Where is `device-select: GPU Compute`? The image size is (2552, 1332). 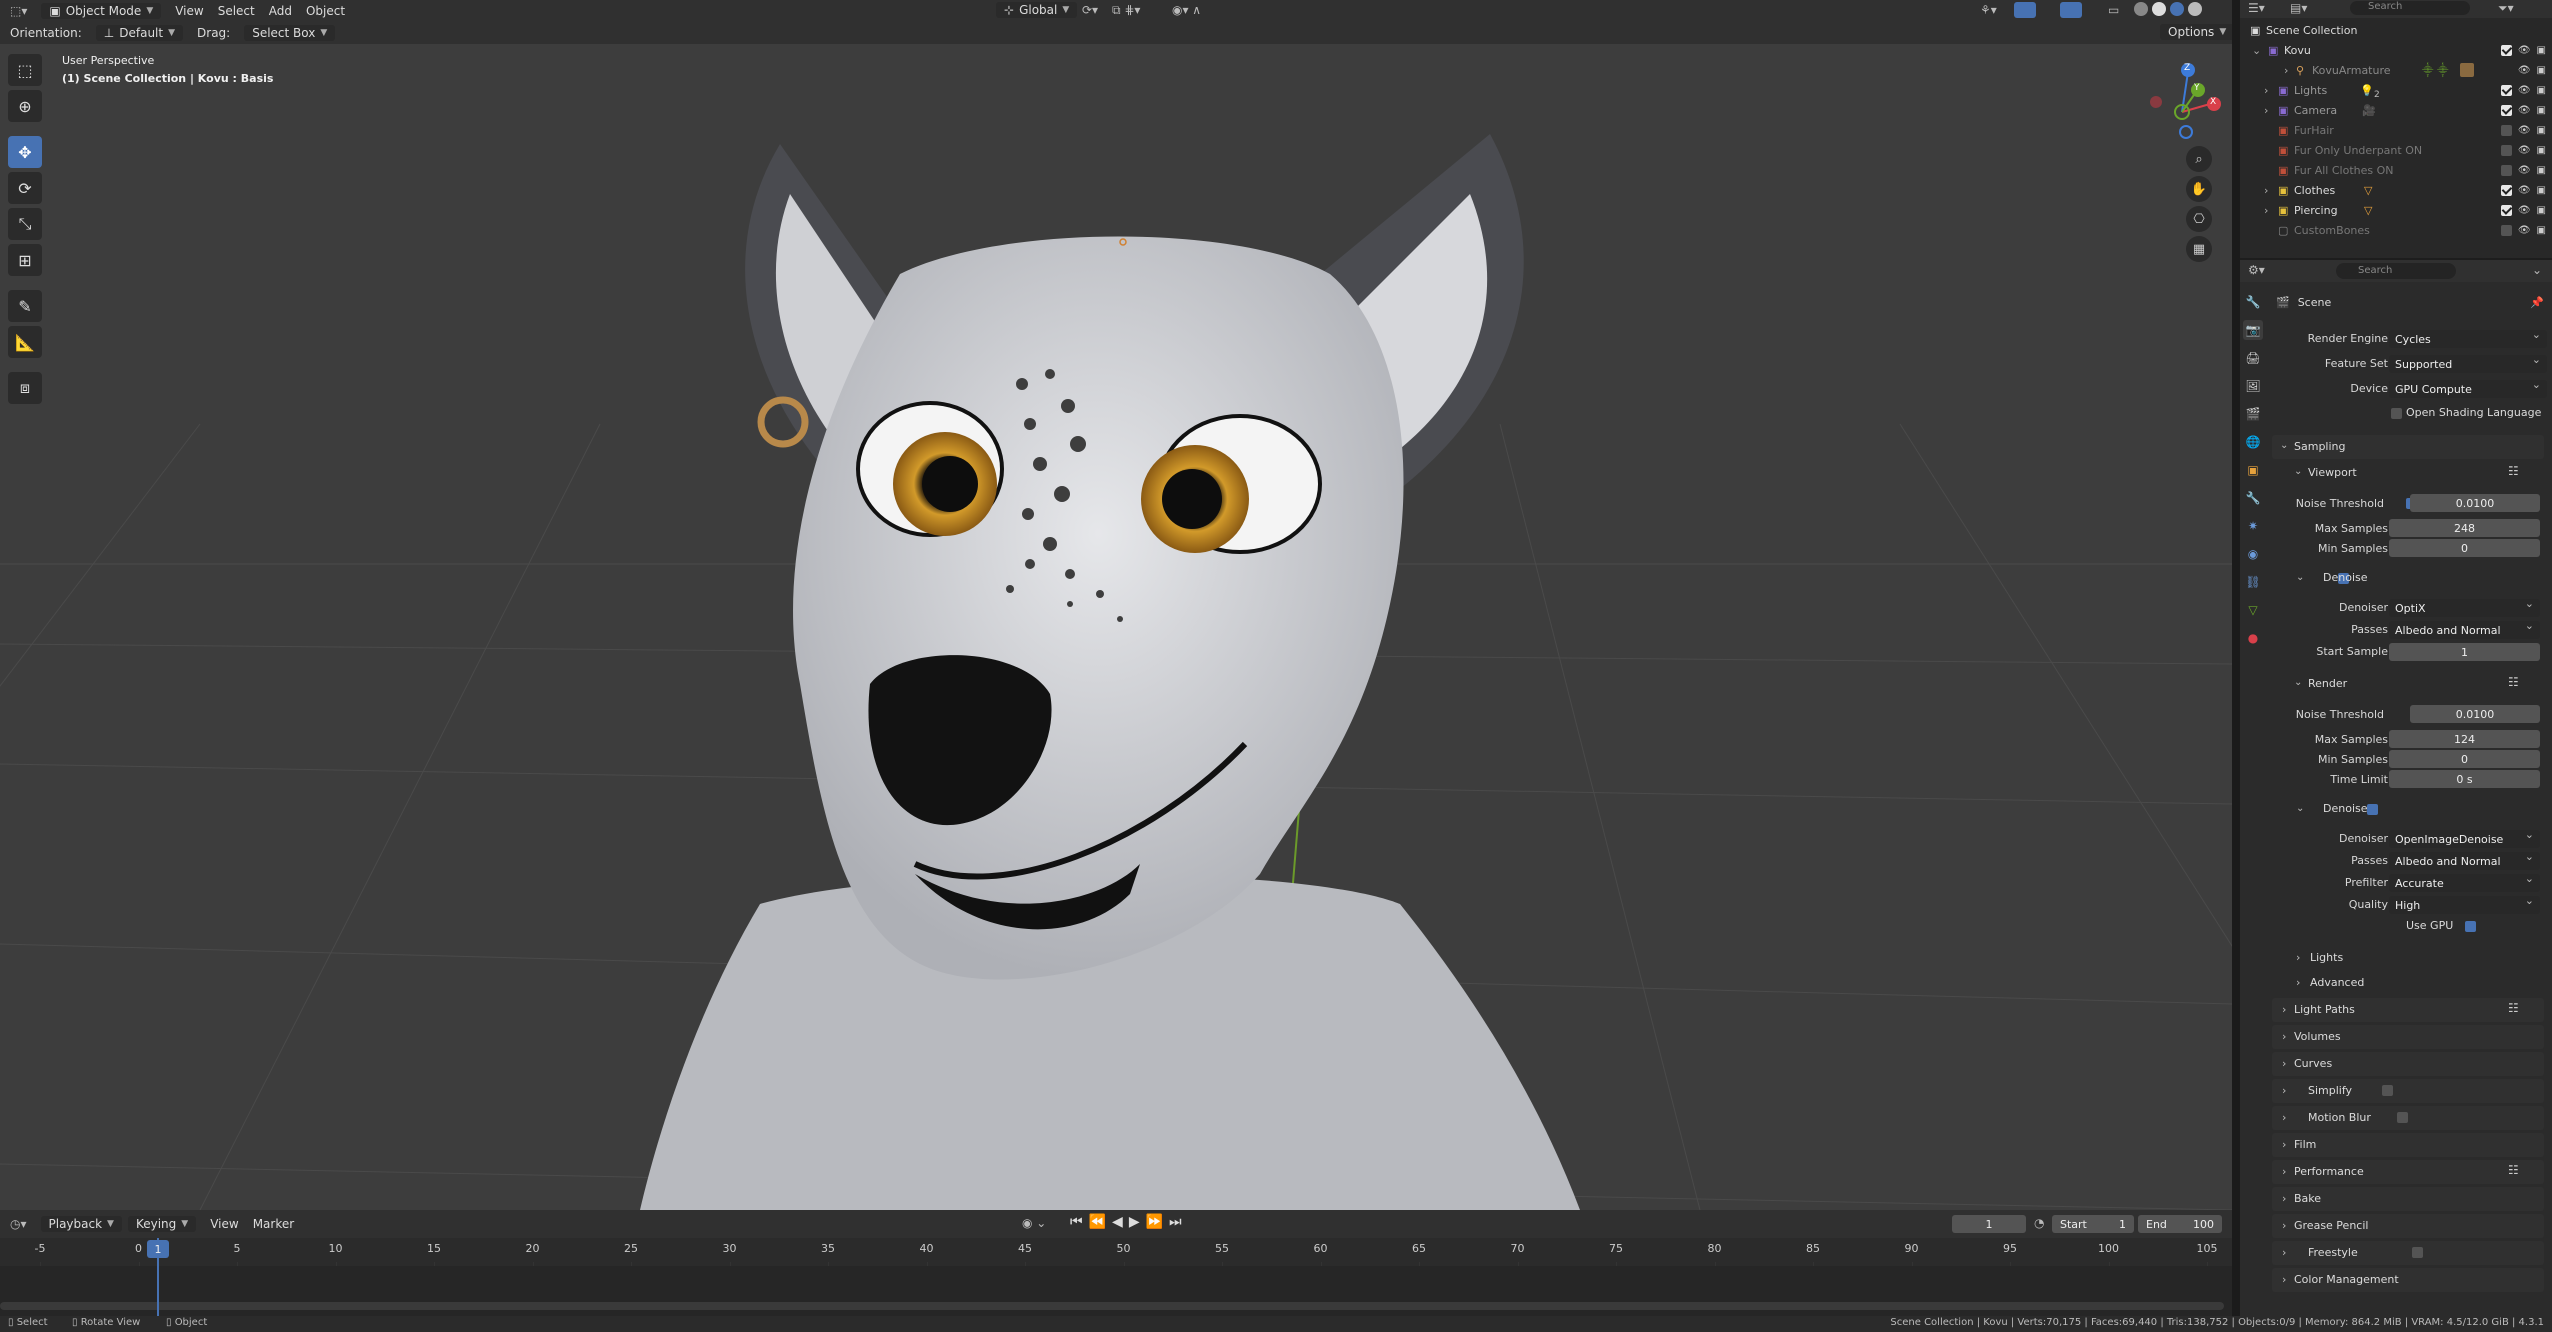 device-select: GPU Compute is located at coordinates (2468, 388).